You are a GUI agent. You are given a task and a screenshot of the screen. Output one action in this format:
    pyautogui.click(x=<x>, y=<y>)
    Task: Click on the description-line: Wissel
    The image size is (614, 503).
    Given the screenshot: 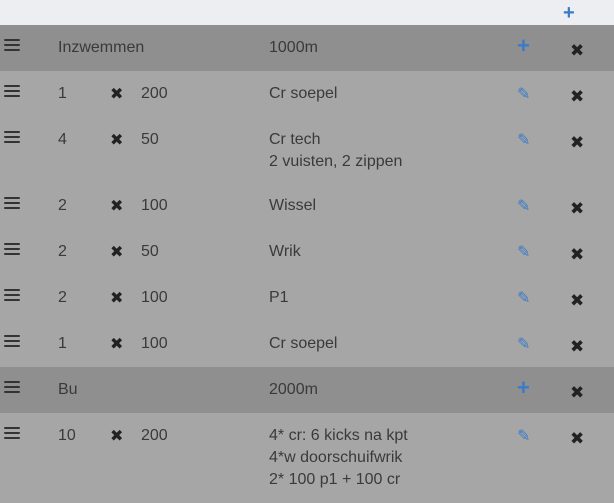 What is the action you would take?
    pyautogui.click(x=293, y=205)
    